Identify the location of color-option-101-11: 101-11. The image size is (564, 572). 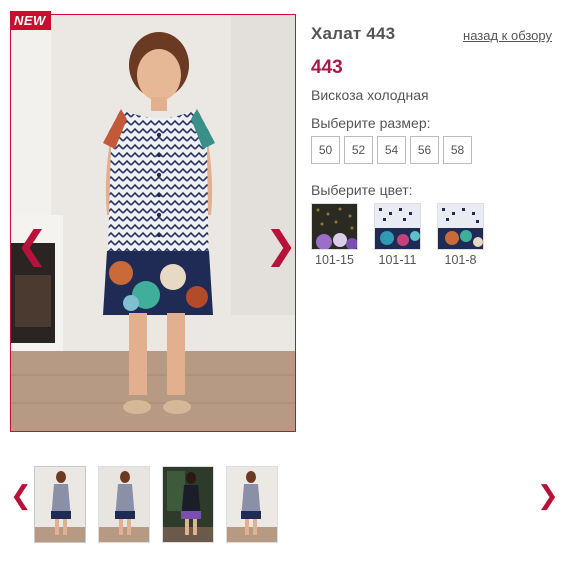
(397, 235).